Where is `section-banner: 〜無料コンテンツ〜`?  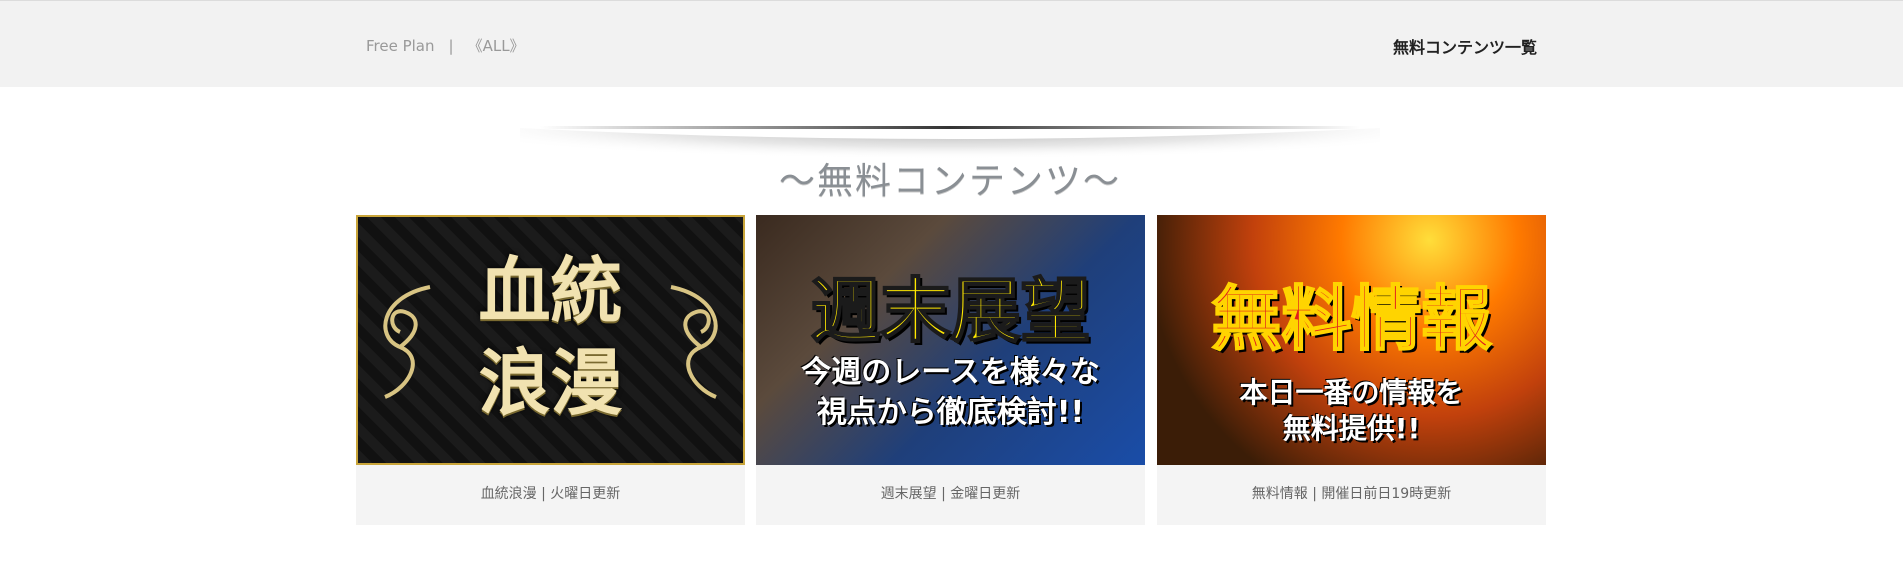
section-banner: 〜無料コンテンツ〜 is located at coordinates (950, 161).